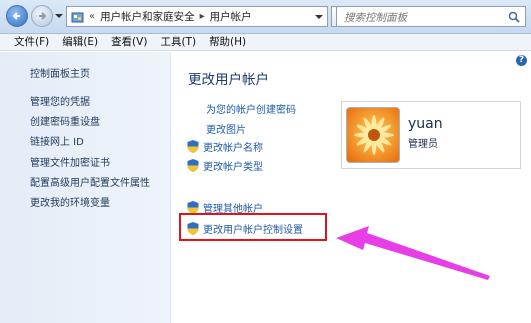  Describe the element at coordinates (92, 16) in the screenshot. I see `breadcrumb-overflow: «` at that location.